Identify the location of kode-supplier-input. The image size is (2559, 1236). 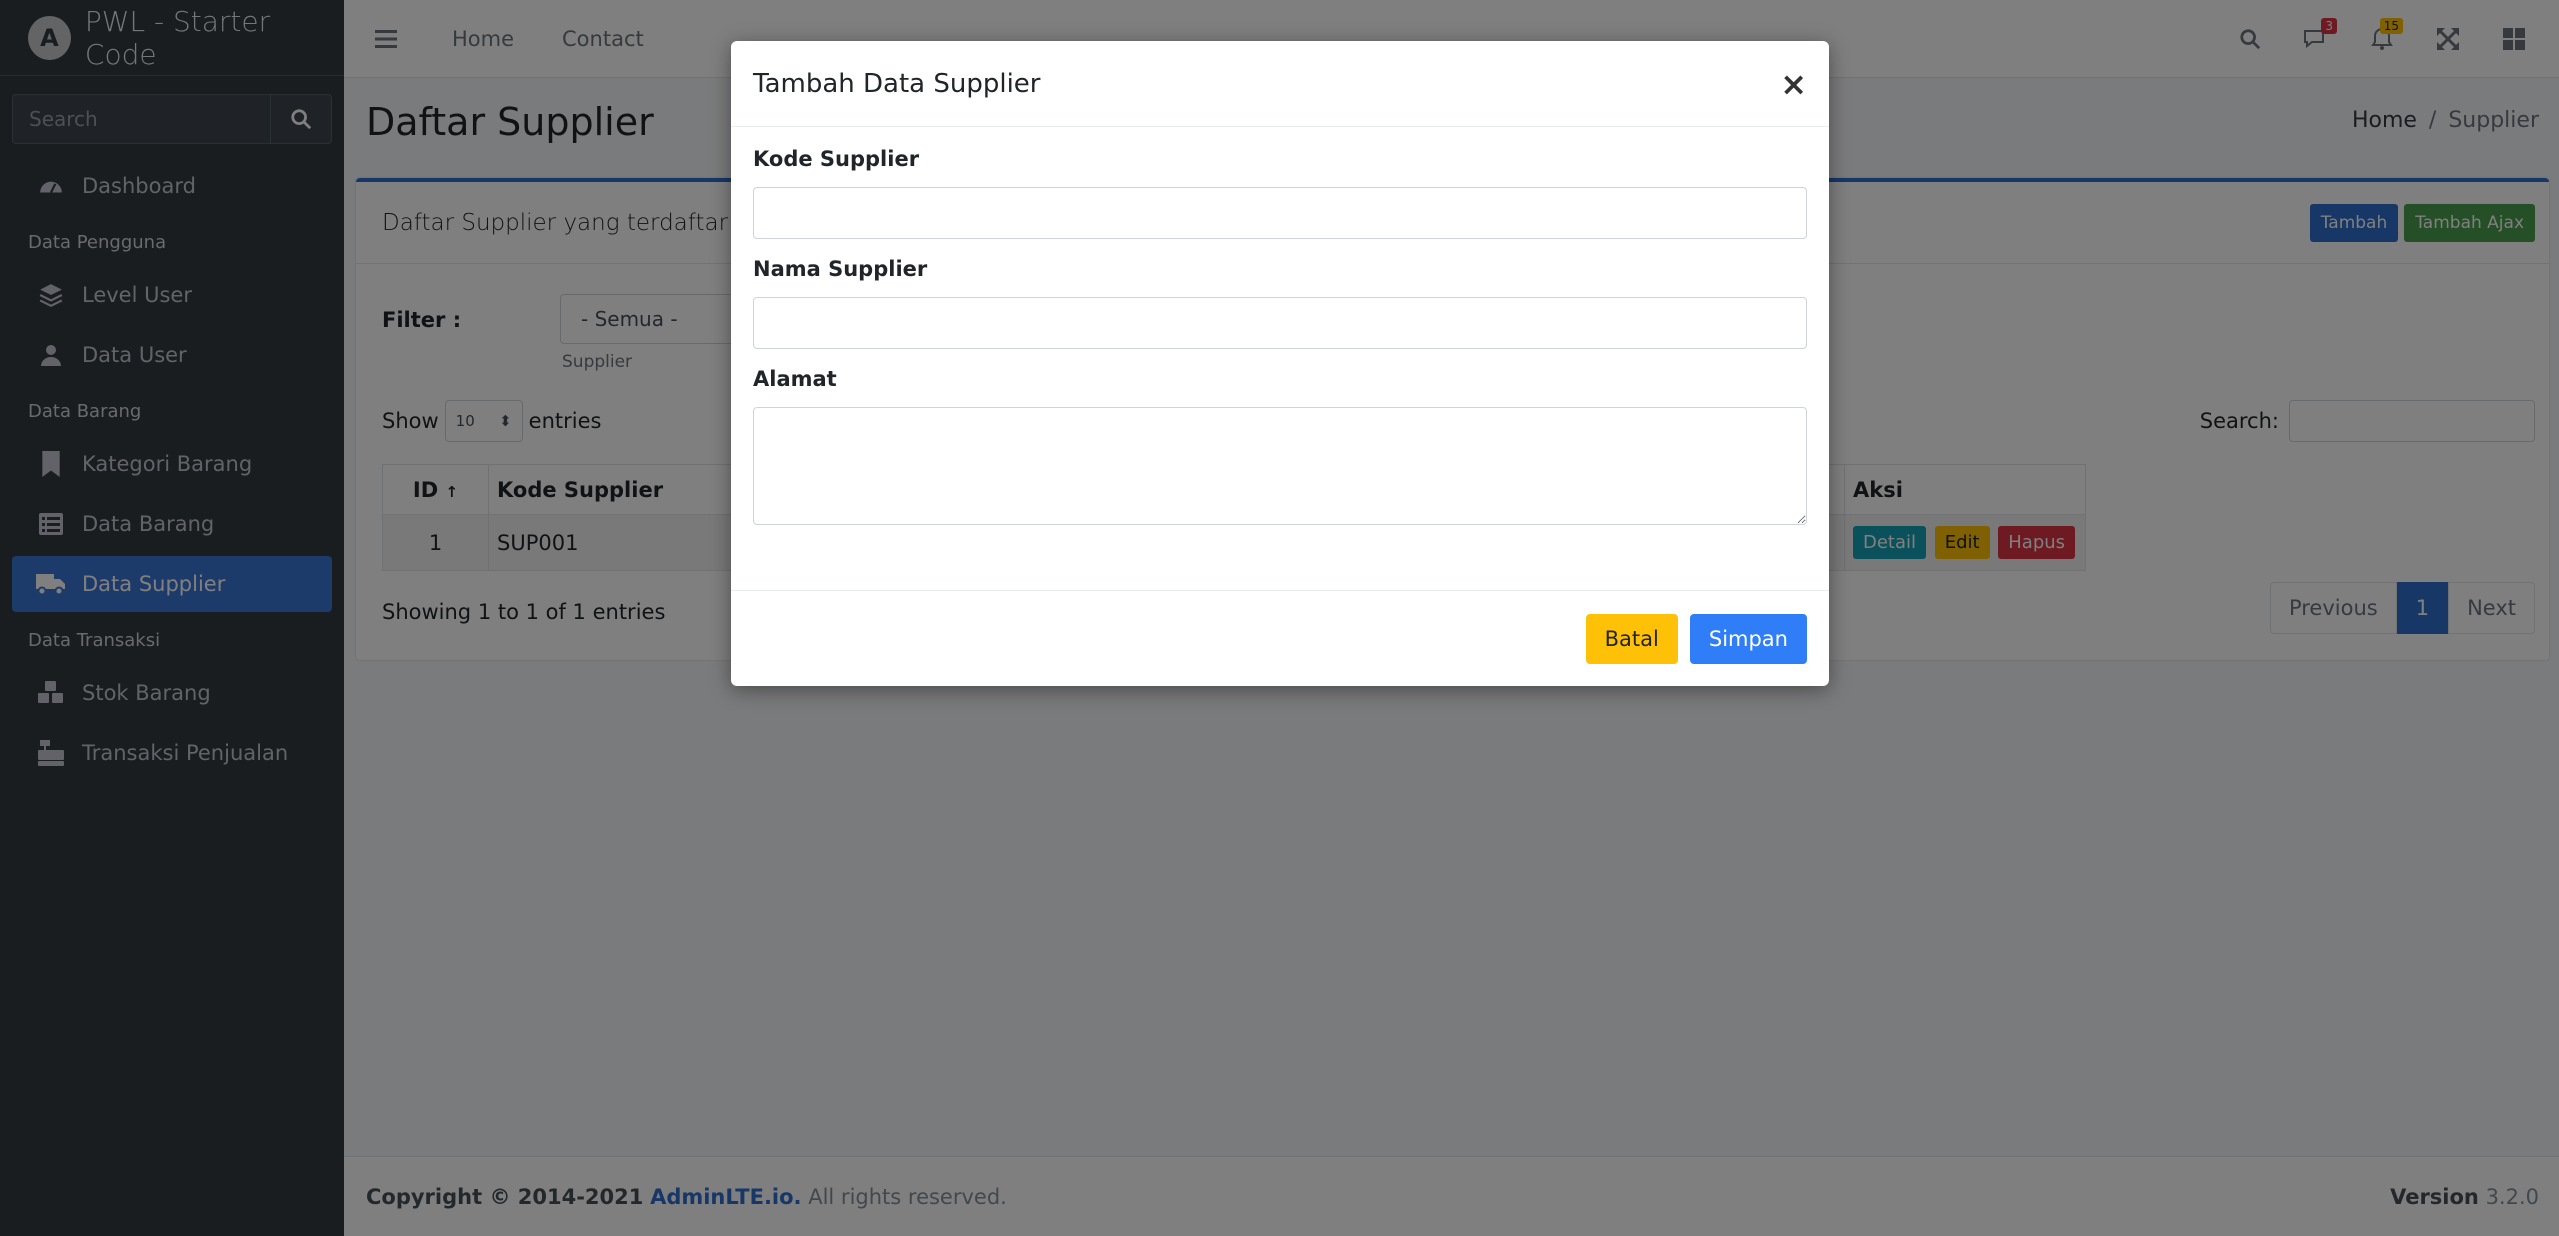
(1280, 213).